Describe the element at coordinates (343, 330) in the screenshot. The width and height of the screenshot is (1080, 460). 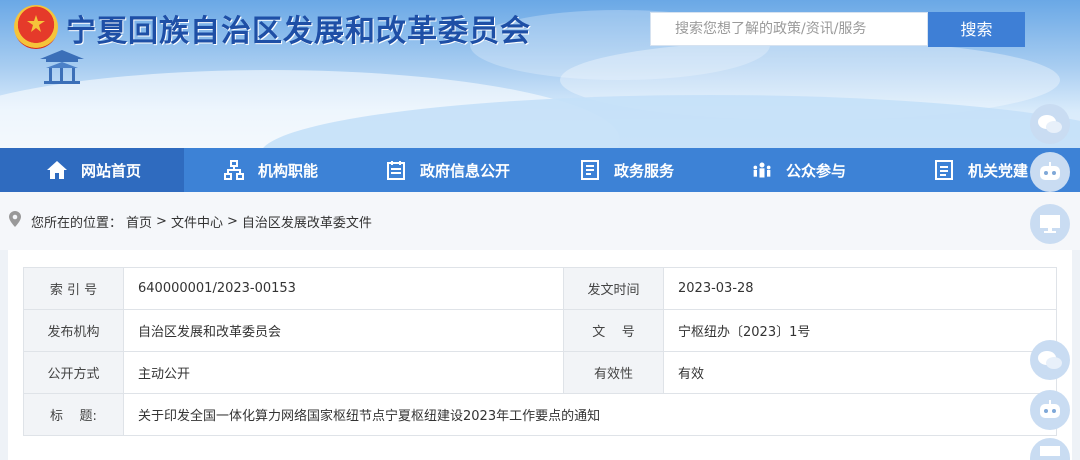
I see `publisher-value: 自治区发展和改革委员会` at that location.